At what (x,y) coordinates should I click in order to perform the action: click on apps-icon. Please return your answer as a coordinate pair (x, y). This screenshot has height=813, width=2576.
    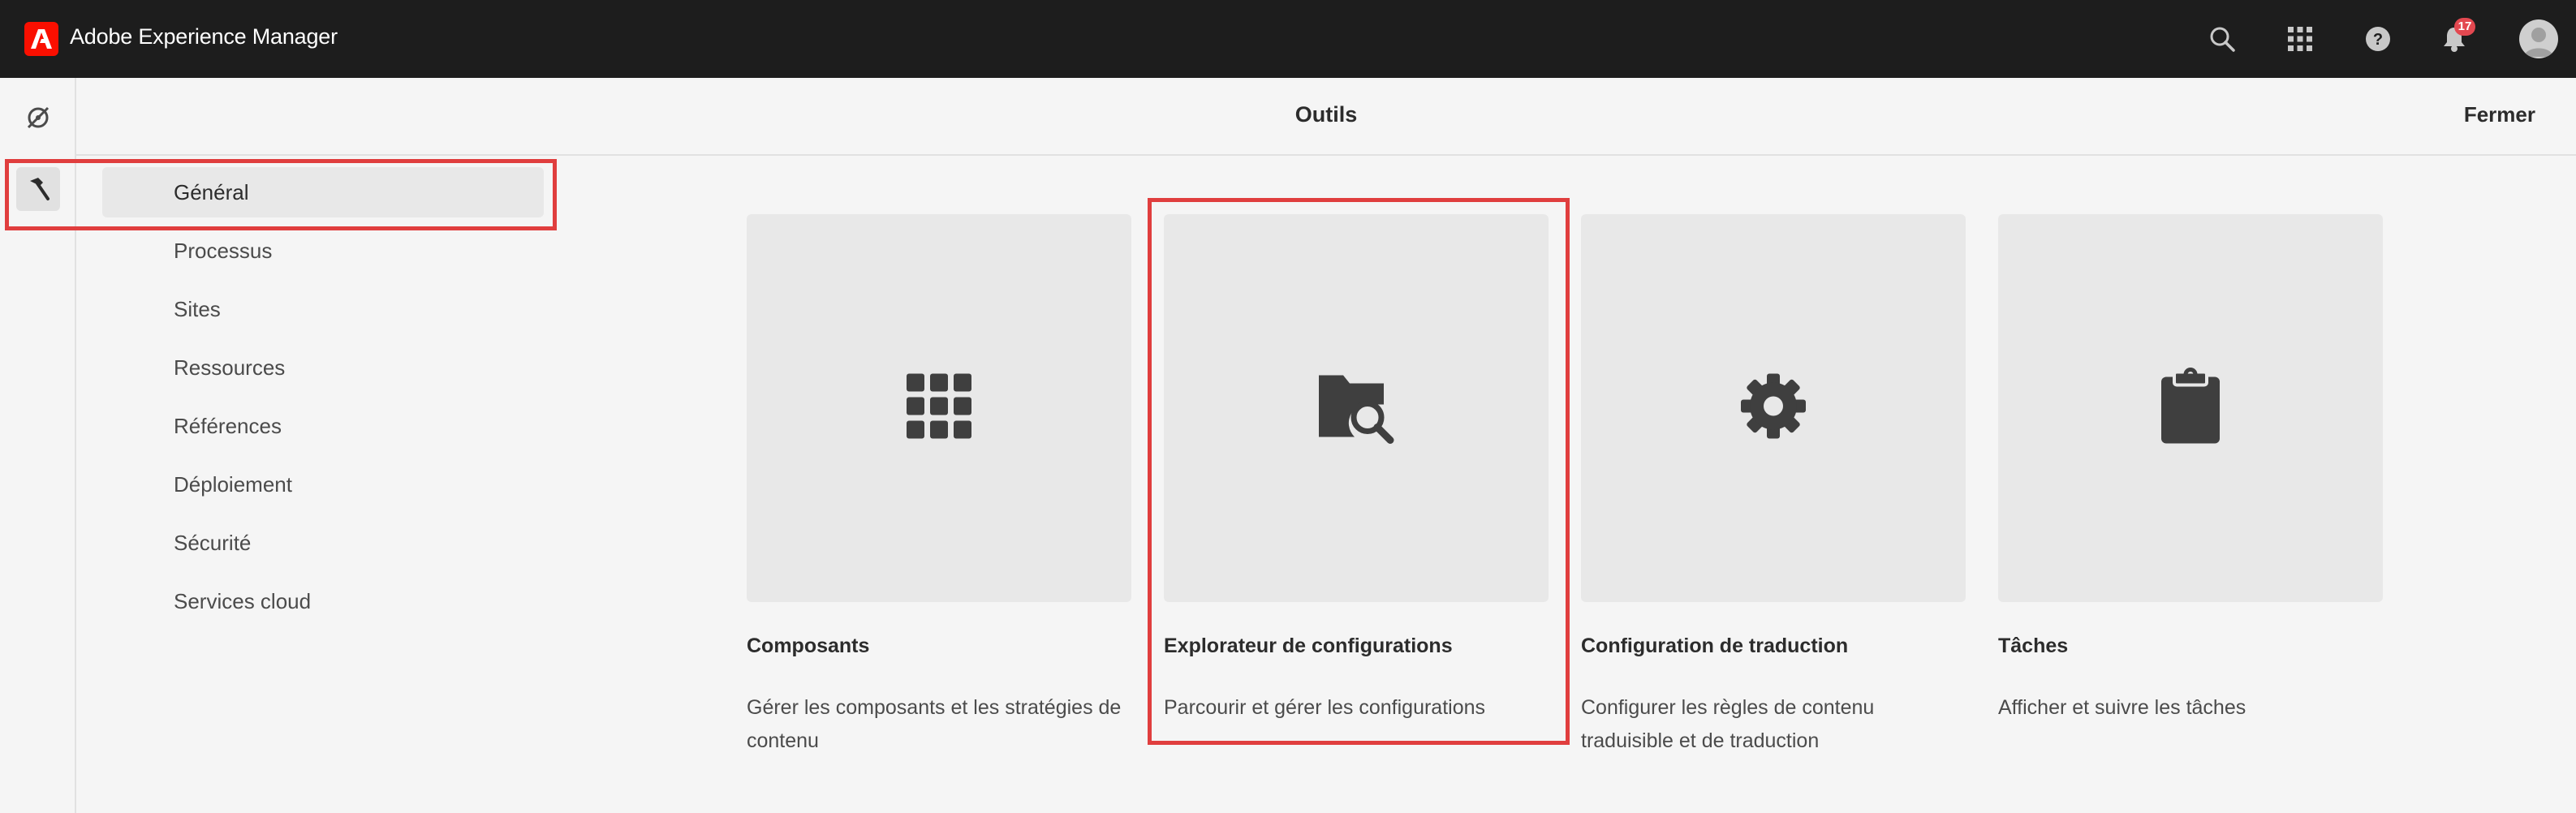
    Looking at the image, I should click on (2300, 39).